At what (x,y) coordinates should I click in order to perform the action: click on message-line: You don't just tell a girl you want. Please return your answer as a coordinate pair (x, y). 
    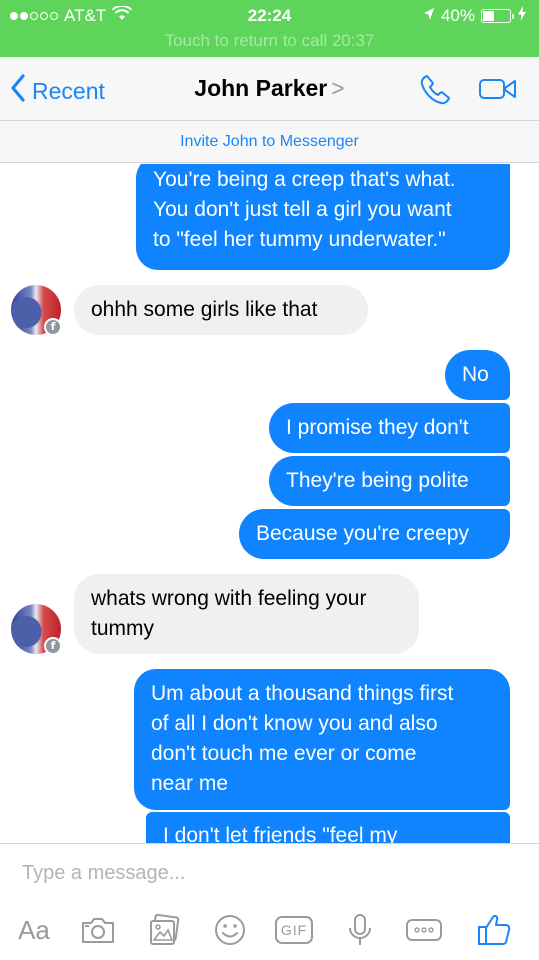
    Looking at the image, I should click on (302, 209).